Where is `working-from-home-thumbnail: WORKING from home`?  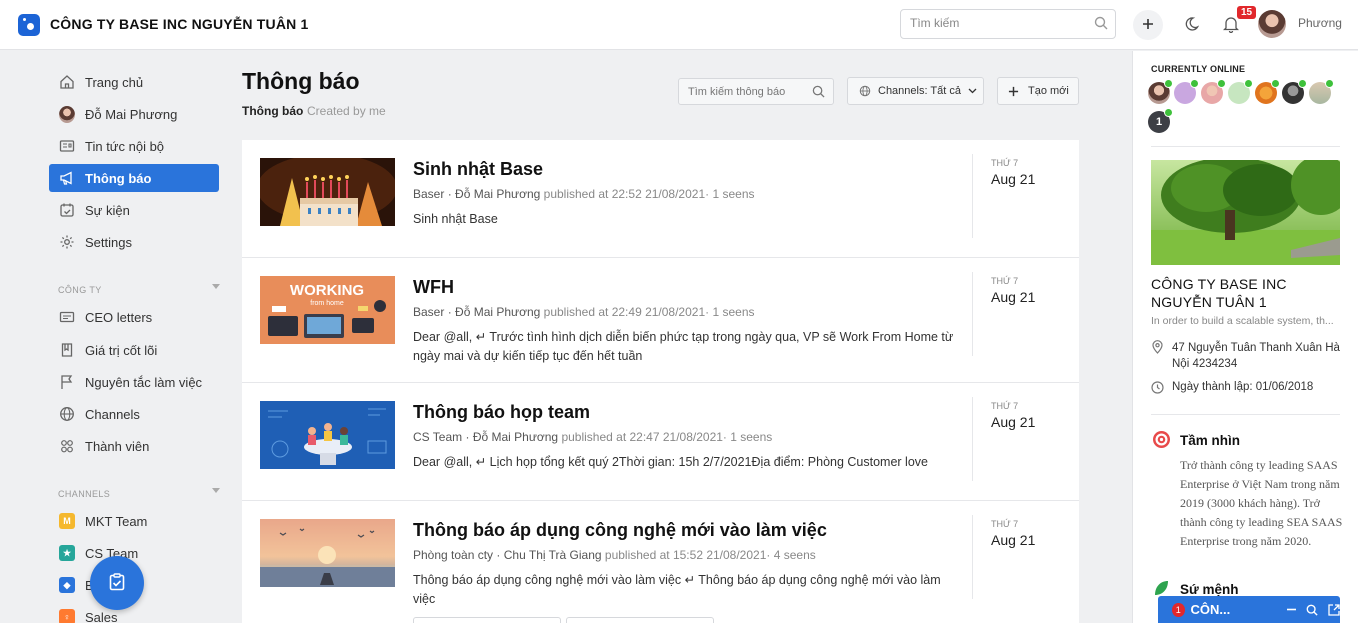 working-from-home-thumbnail: WORKING from home is located at coordinates (327, 310).